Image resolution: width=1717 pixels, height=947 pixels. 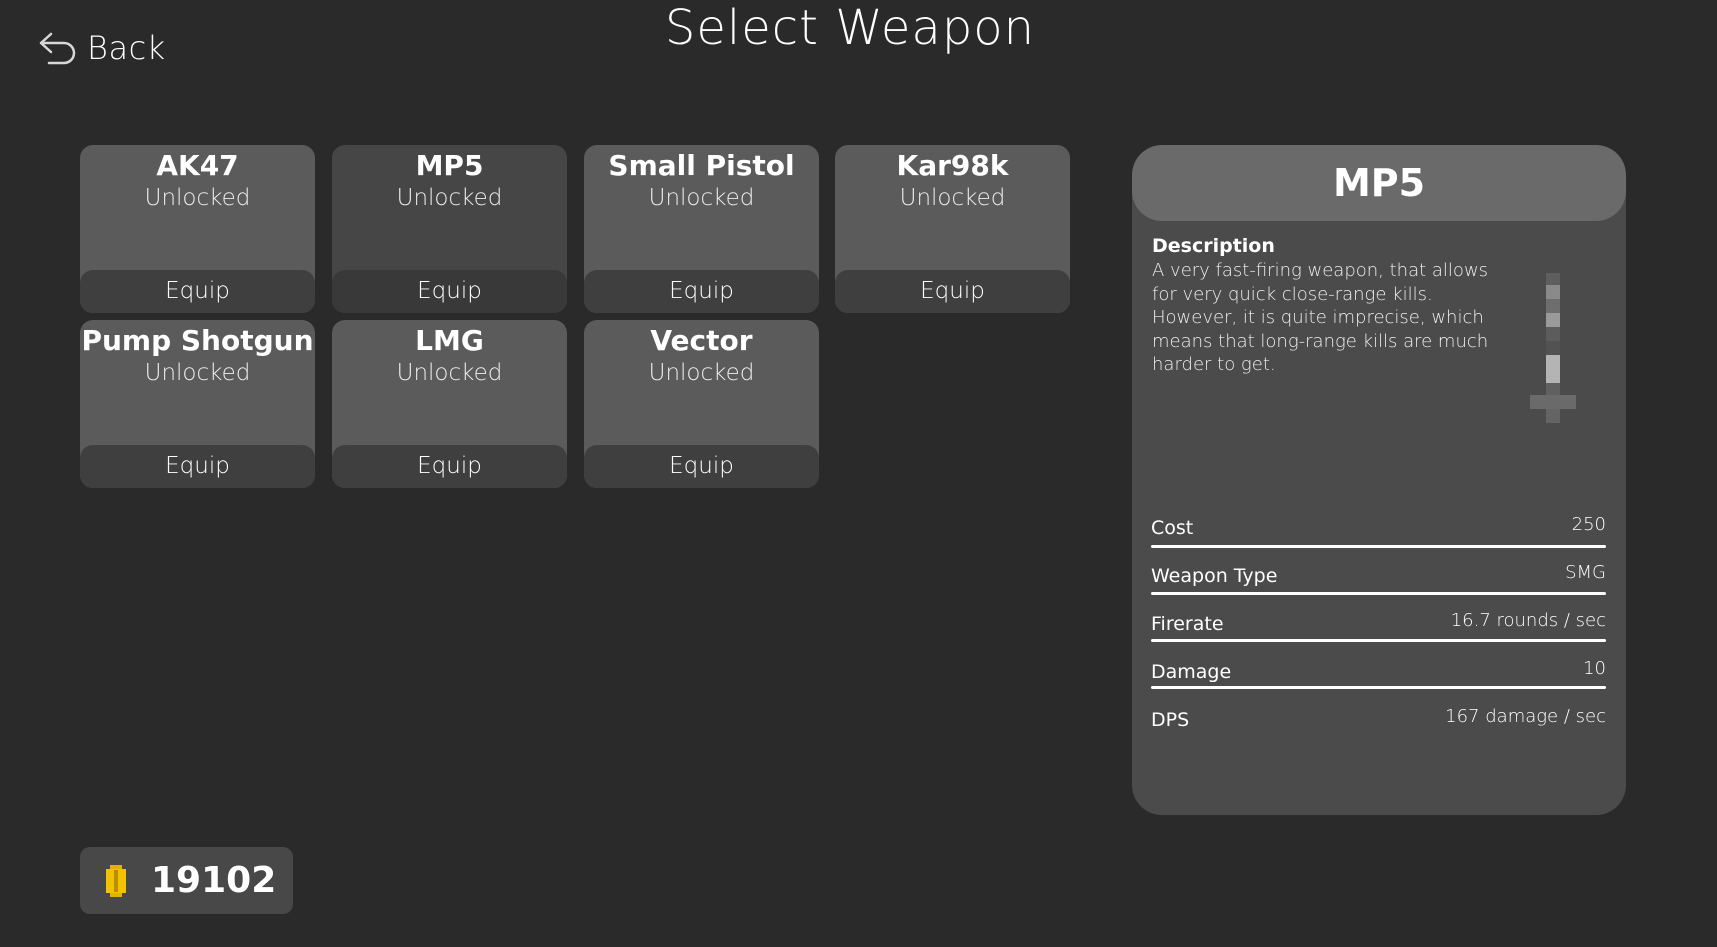 I want to click on stat-label: Firerate, so click(x=1187, y=624).